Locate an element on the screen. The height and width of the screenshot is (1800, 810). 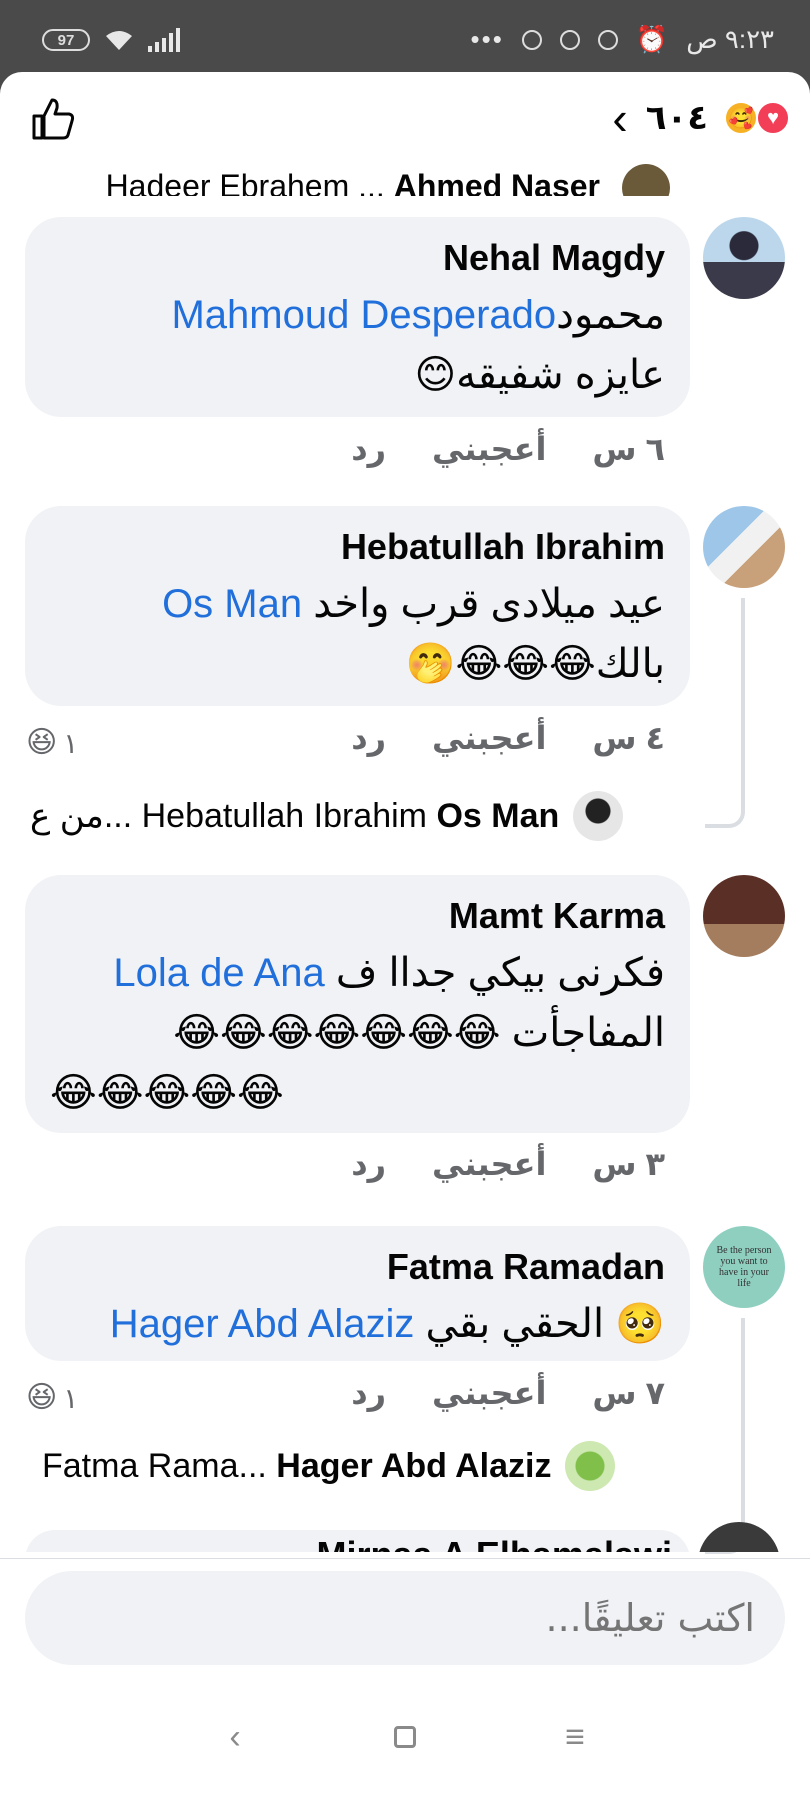
reply-preview-author: Hager Abd Alaziz is located at coordinates (414, 1465).